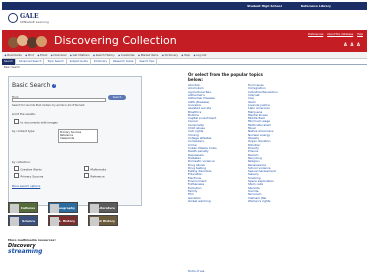  What do you see at coordinates (147, 62) in the screenshot?
I see `tab-search-tips: Search Tips` at bounding box center [147, 62].